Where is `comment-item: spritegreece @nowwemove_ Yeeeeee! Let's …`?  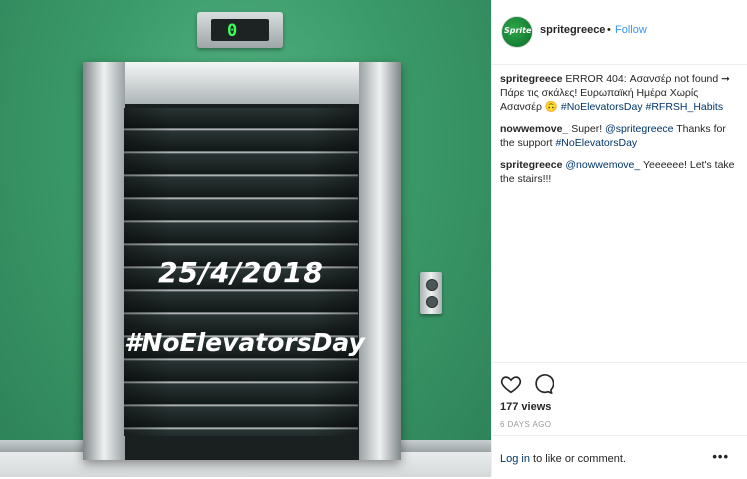 comment-item: spritegreece @nowwemove_ Yeeeeee! Let's … is located at coordinates (619, 172).